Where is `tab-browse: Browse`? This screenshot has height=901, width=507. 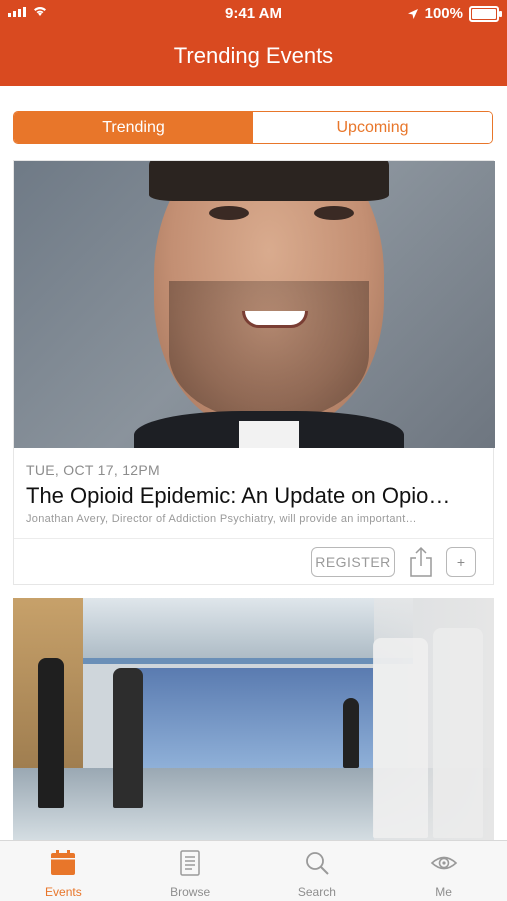 tab-browse: Browse is located at coordinates (190, 871).